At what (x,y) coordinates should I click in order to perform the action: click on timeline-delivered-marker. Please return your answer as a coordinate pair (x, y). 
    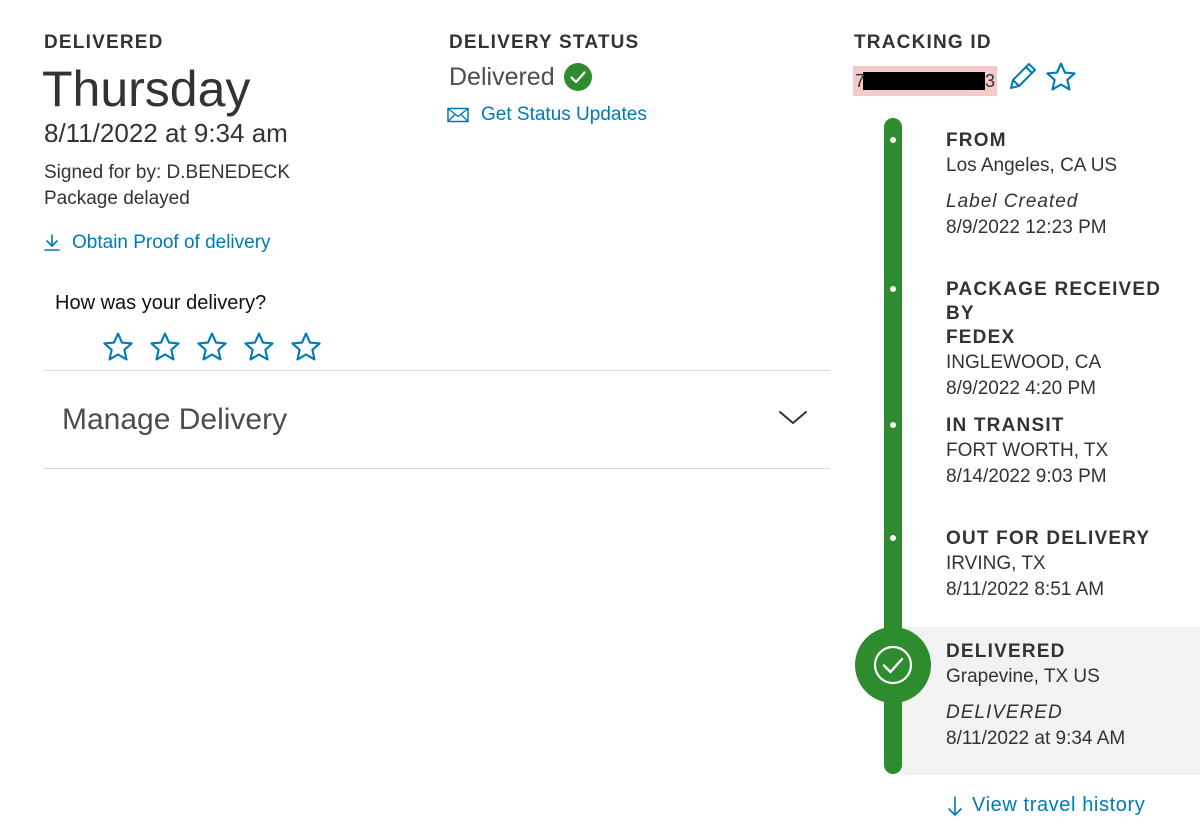
    Looking at the image, I should click on (893, 665).